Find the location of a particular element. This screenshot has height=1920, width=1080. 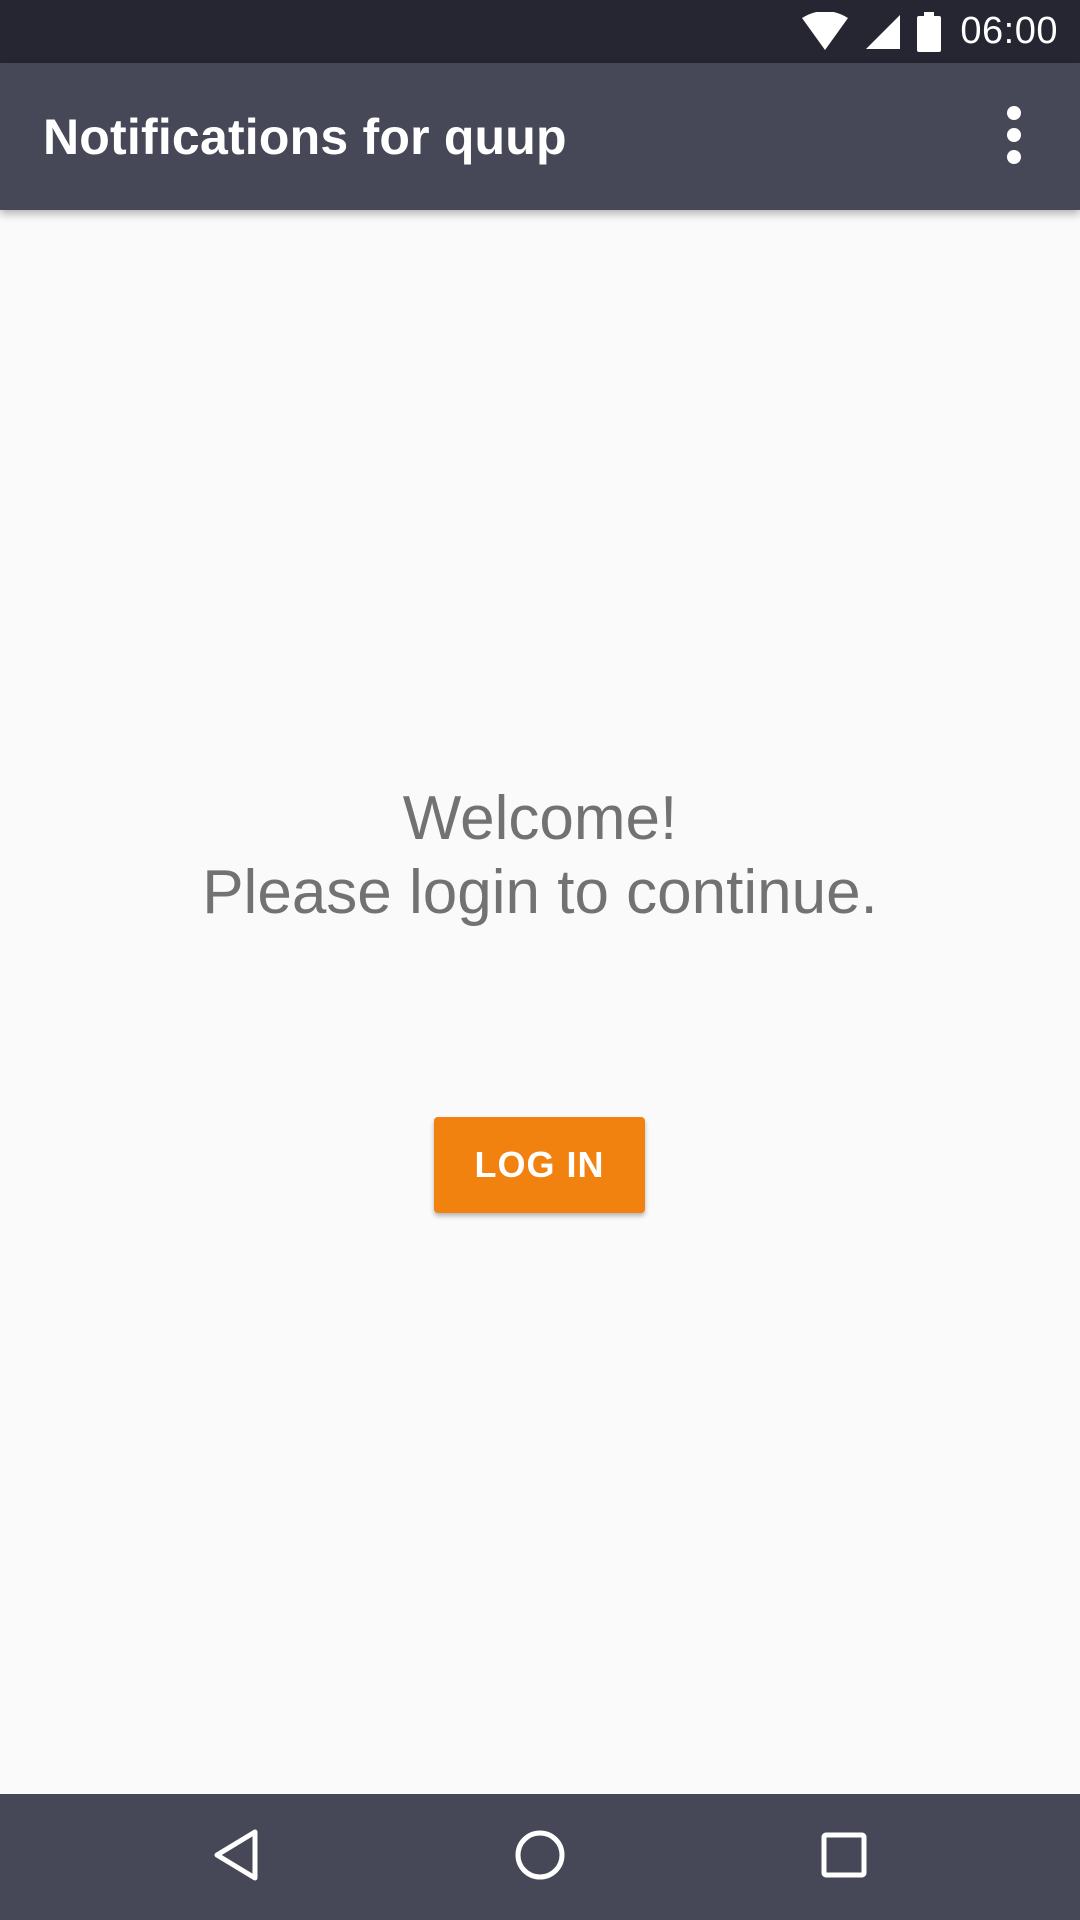

home-button is located at coordinates (540, 1857).